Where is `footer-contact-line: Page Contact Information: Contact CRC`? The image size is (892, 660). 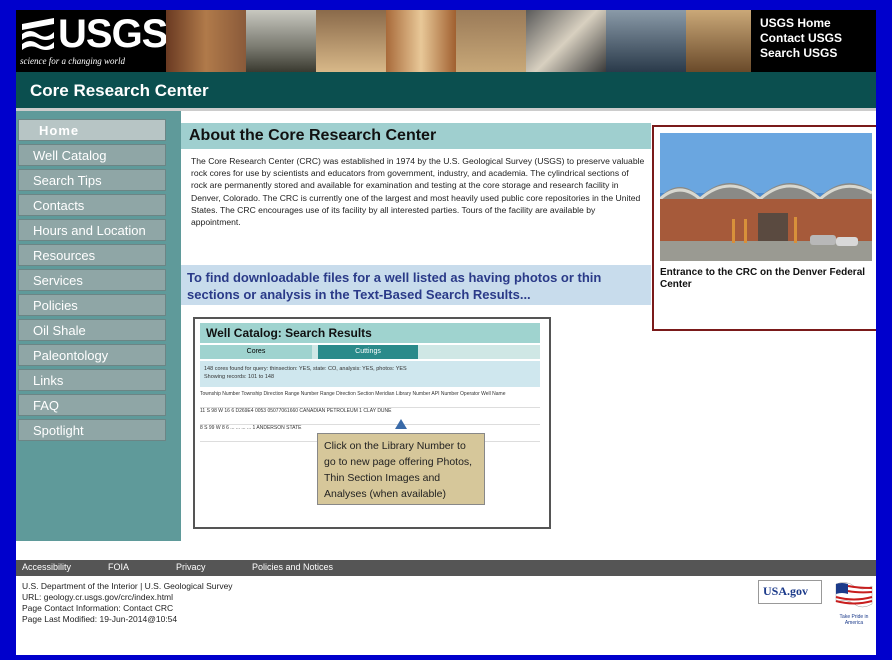 footer-contact-line: Page Contact Information: Contact CRC is located at coordinates (98, 608).